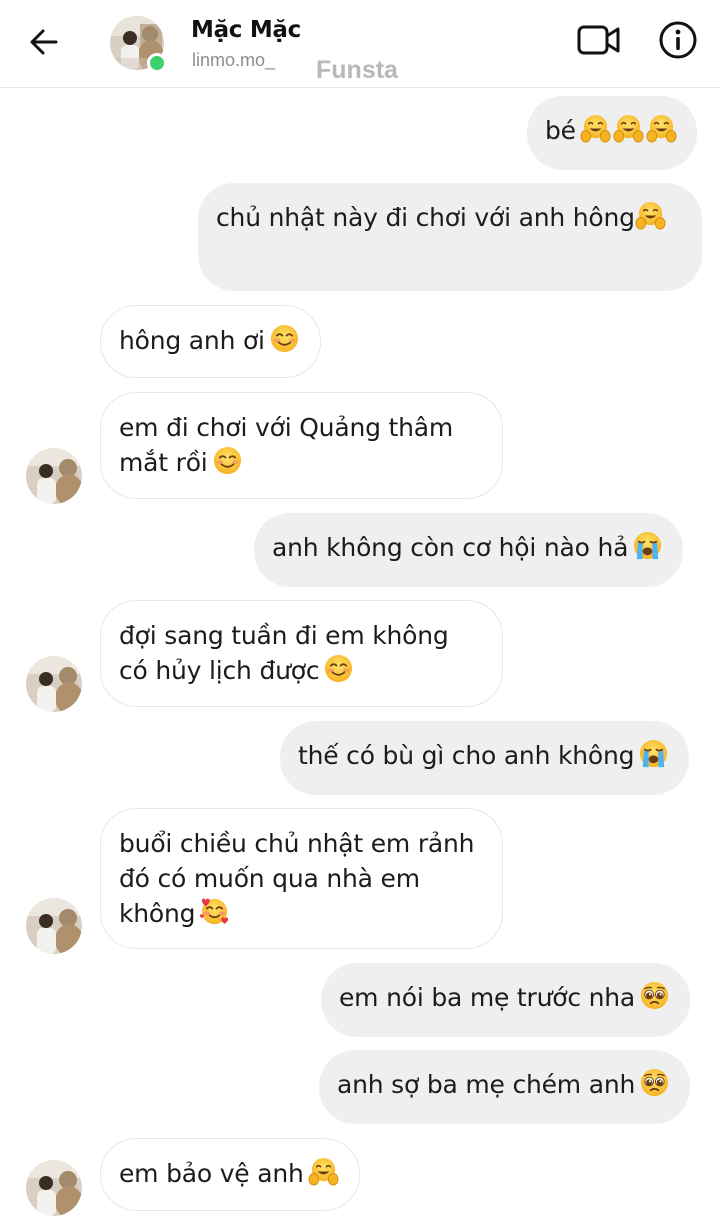  I want to click on video-camera-icon, so click(599, 42).